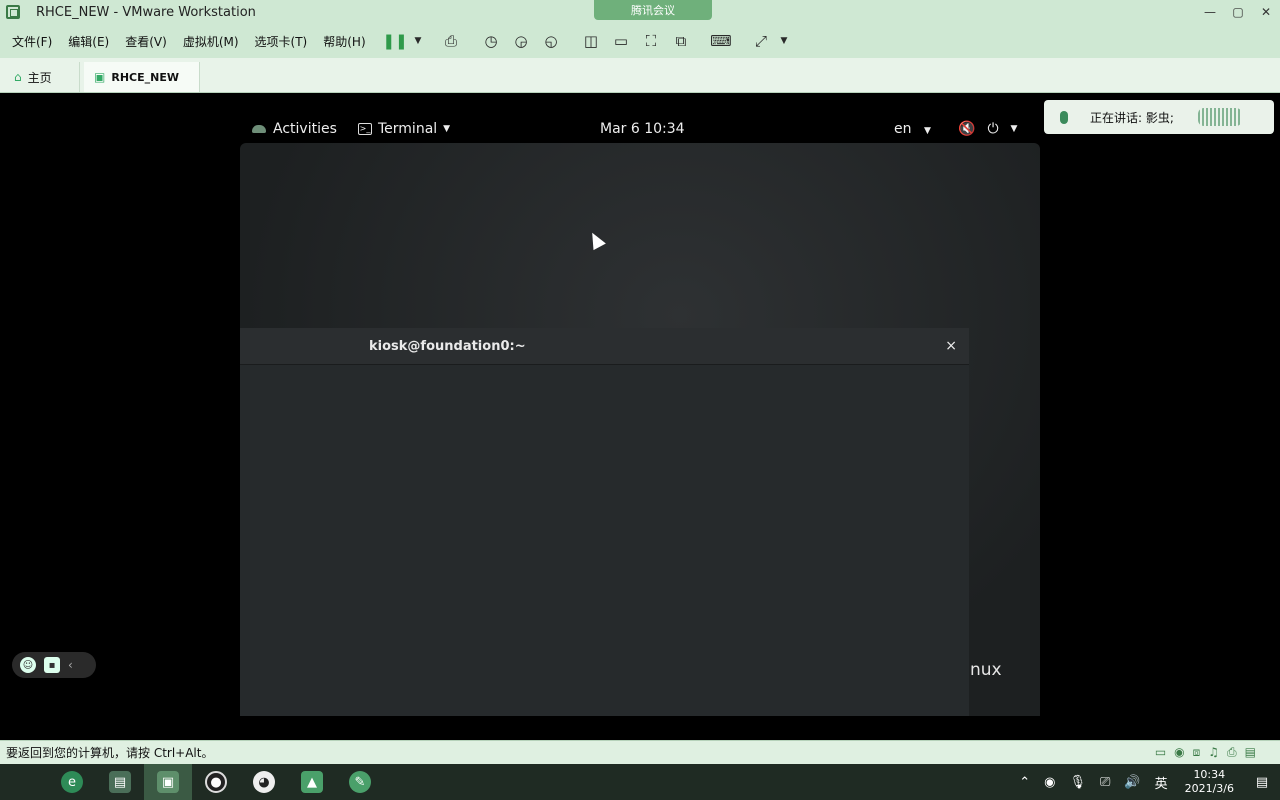 This screenshot has height=800, width=1280. I want to click on console-icon: ⌨, so click(721, 41).